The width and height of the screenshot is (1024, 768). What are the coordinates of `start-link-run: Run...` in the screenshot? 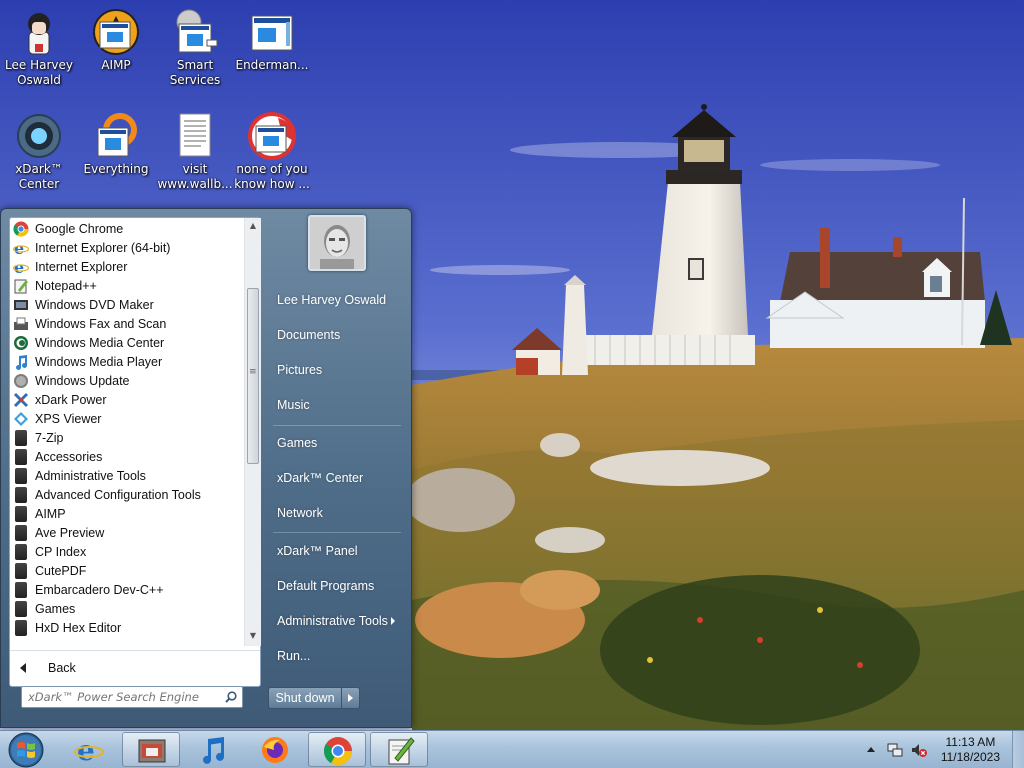 It's located at (338, 656).